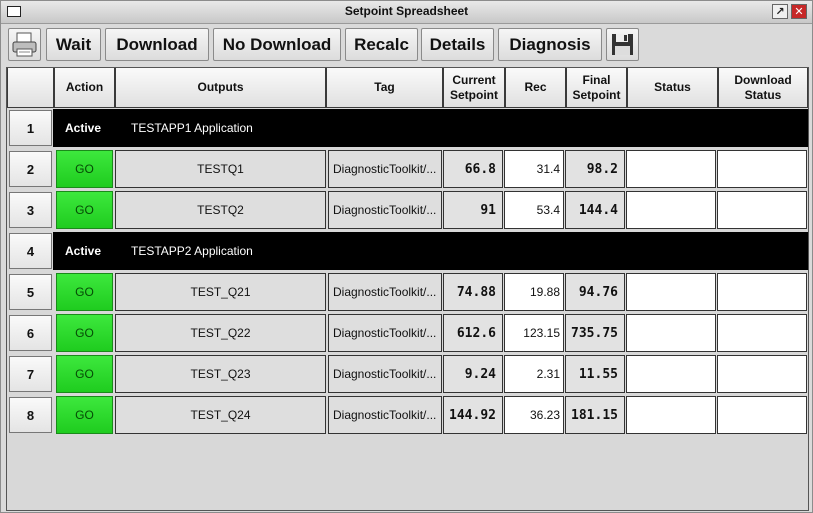 The width and height of the screenshot is (813, 513). What do you see at coordinates (157, 44) in the screenshot?
I see `download-button: Download` at bounding box center [157, 44].